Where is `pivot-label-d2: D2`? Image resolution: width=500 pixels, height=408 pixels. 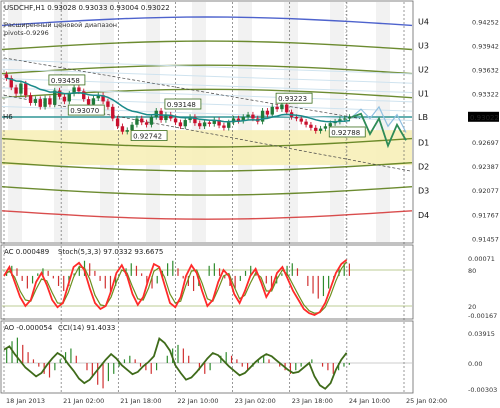
pivot-label-d2: D2 is located at coordinates (423, 167).